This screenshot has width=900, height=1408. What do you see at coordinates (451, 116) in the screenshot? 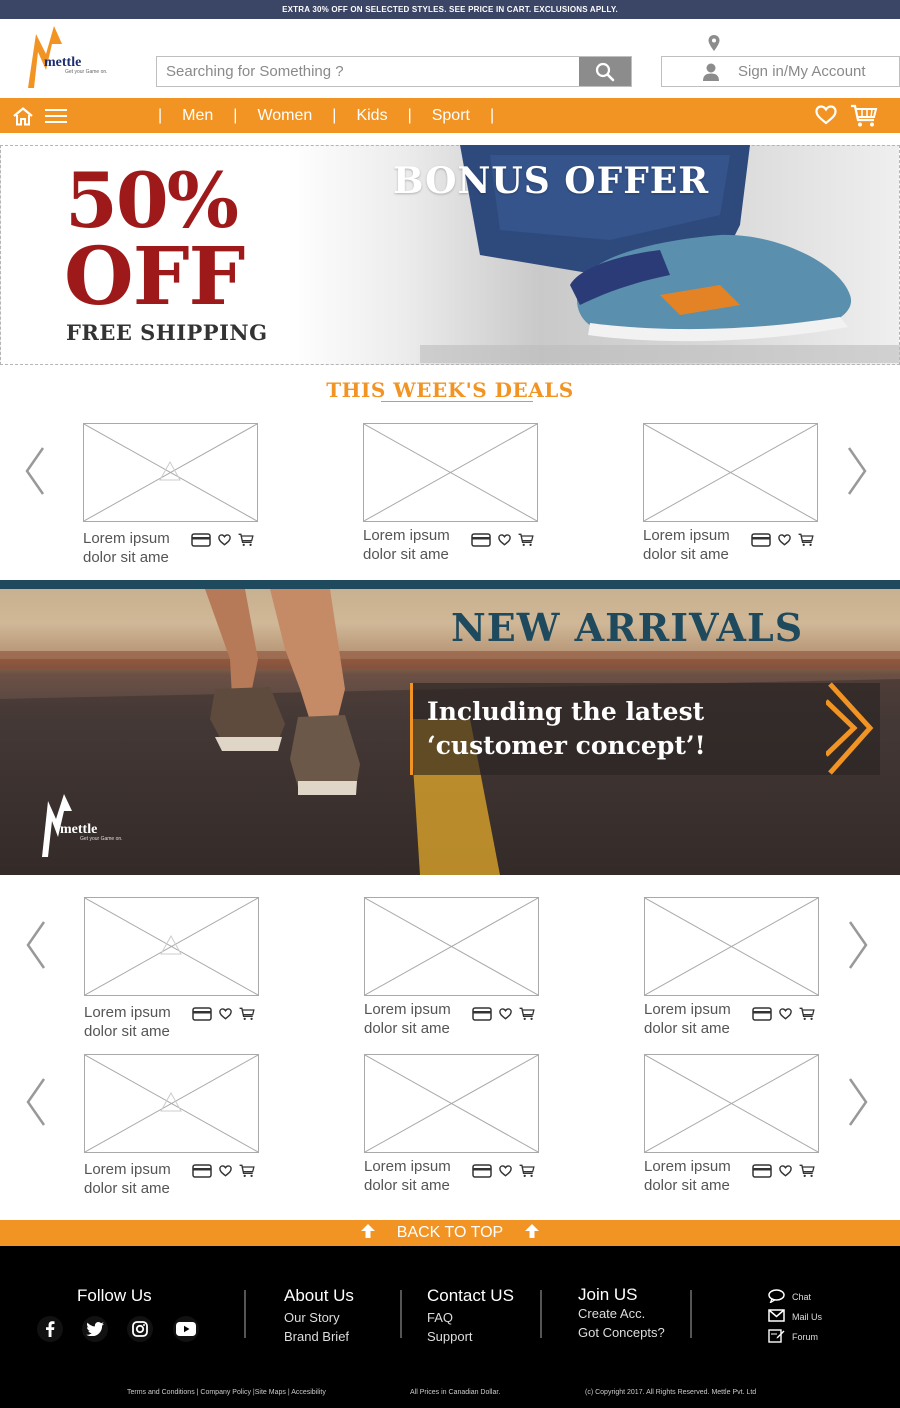
I see `nav-item-sport: Sport` at bounding box center [451, 116].